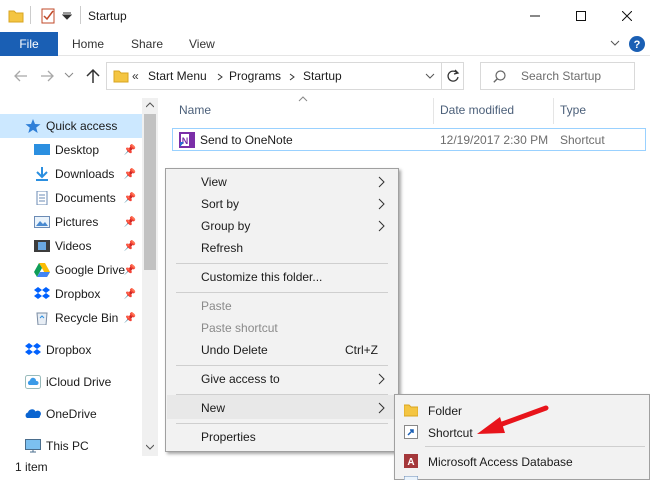 The width and height of the screenshot is (650, 480). I want to click on sidebar-item-label: Videos, so click(73, 246).